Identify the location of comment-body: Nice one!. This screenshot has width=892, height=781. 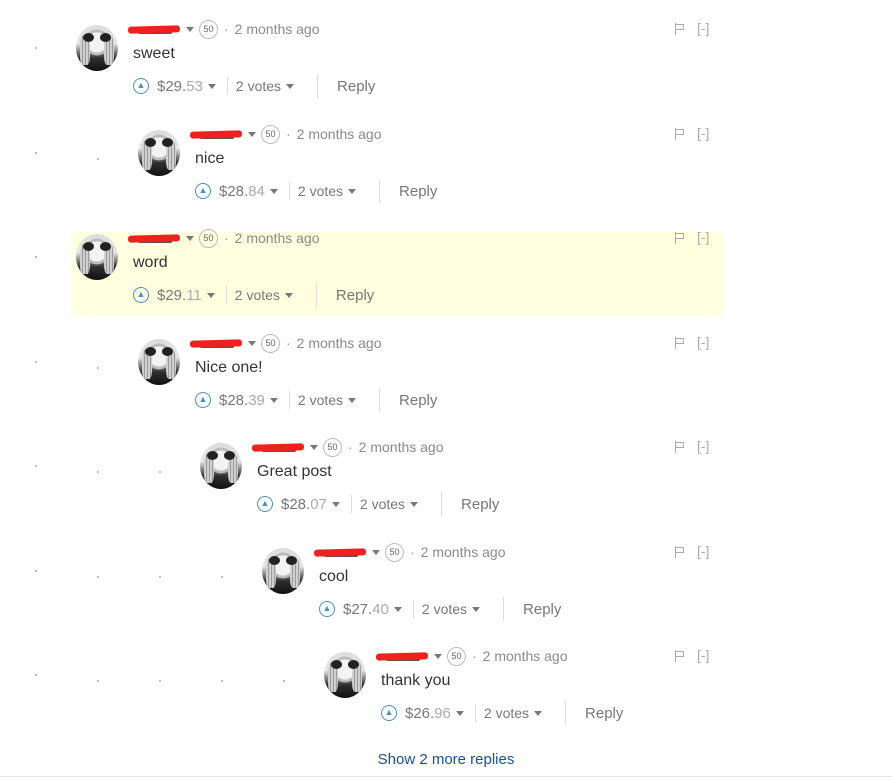
(229, 367).